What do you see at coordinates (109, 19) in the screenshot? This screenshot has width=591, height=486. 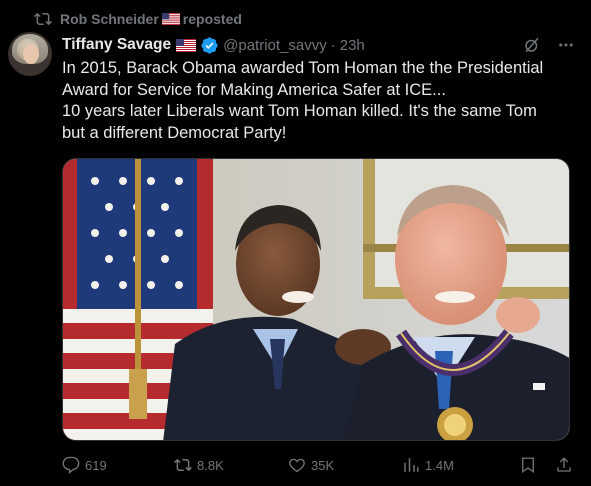 I see `repost-author: Rob Schneider` at bounding box center [109, 19].